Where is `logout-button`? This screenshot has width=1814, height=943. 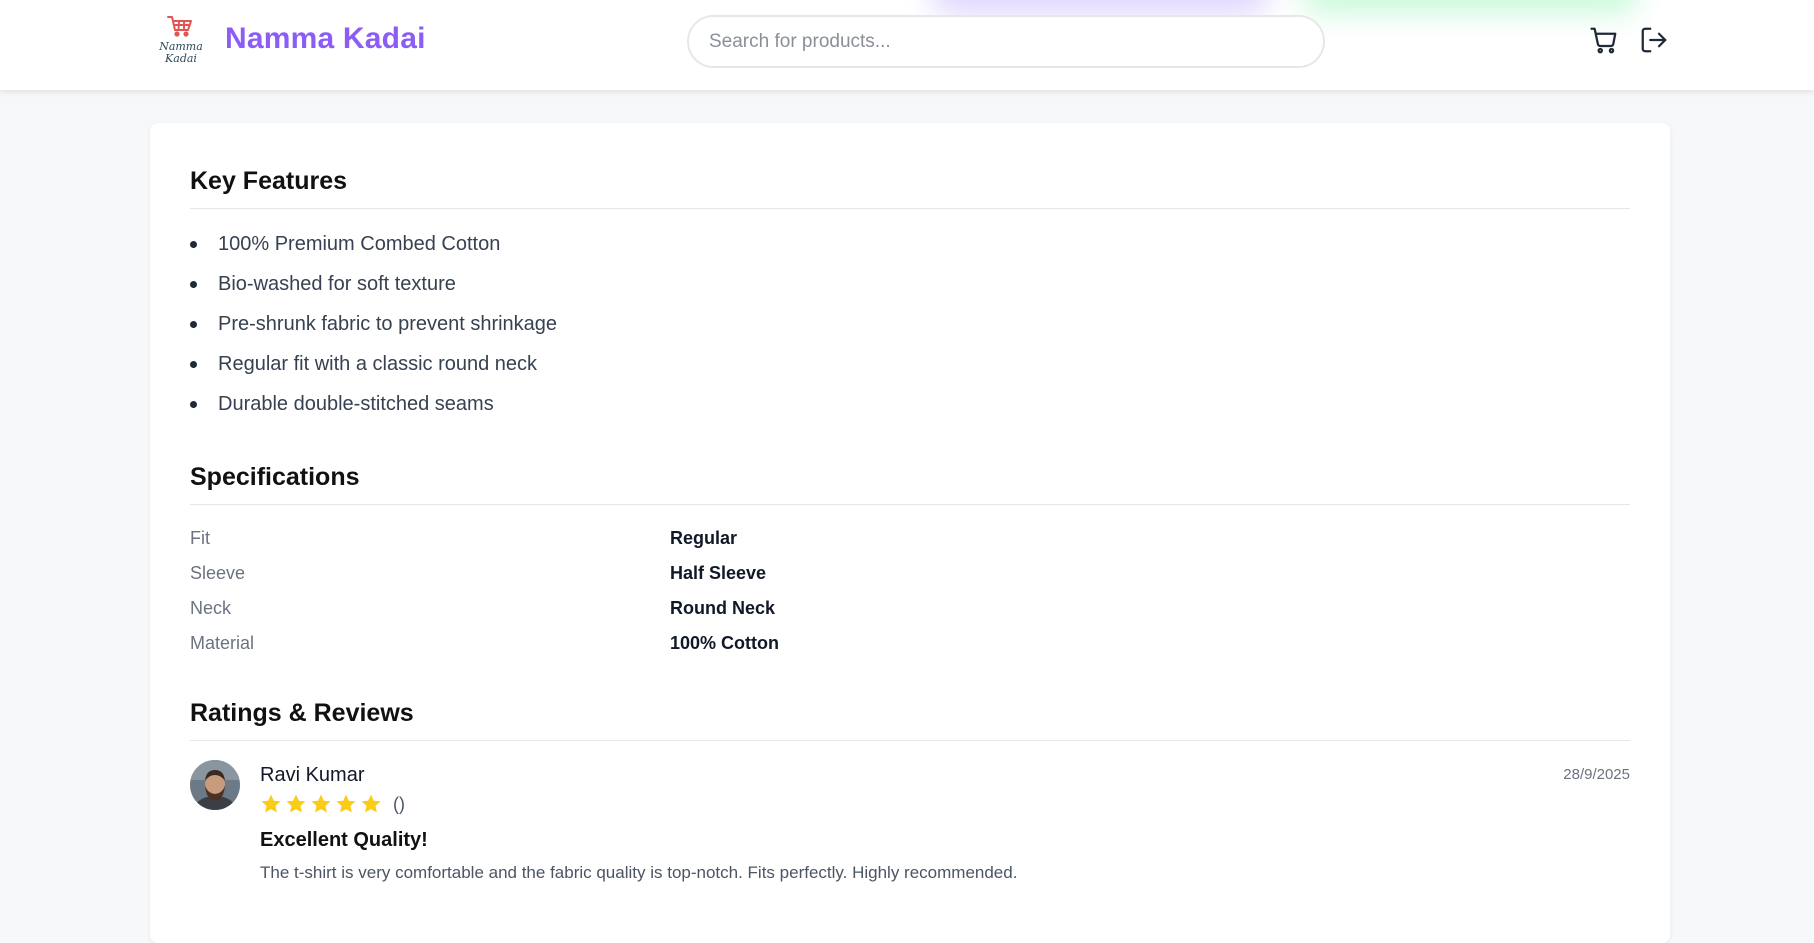
logout-button is located at coordinates (1654, 40).